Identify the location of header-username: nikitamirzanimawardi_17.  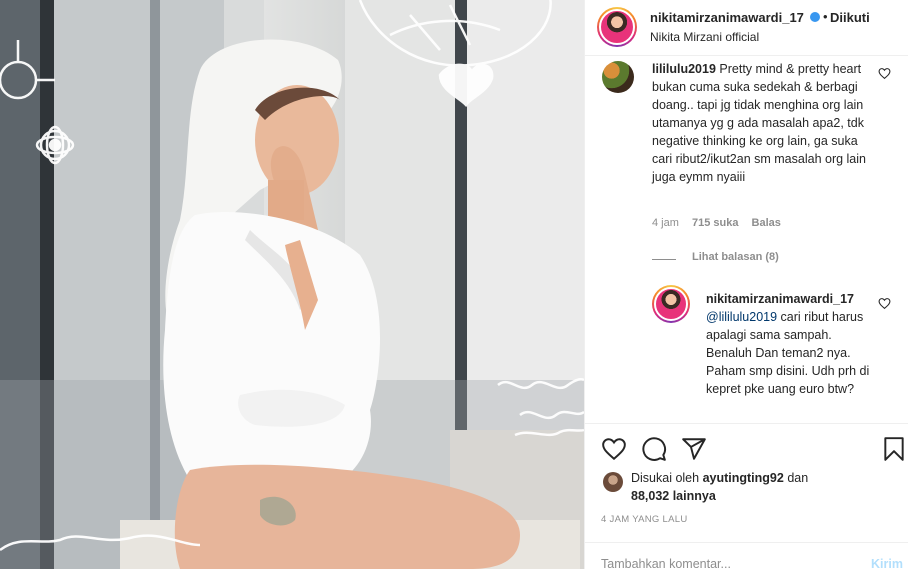
(727, 17).